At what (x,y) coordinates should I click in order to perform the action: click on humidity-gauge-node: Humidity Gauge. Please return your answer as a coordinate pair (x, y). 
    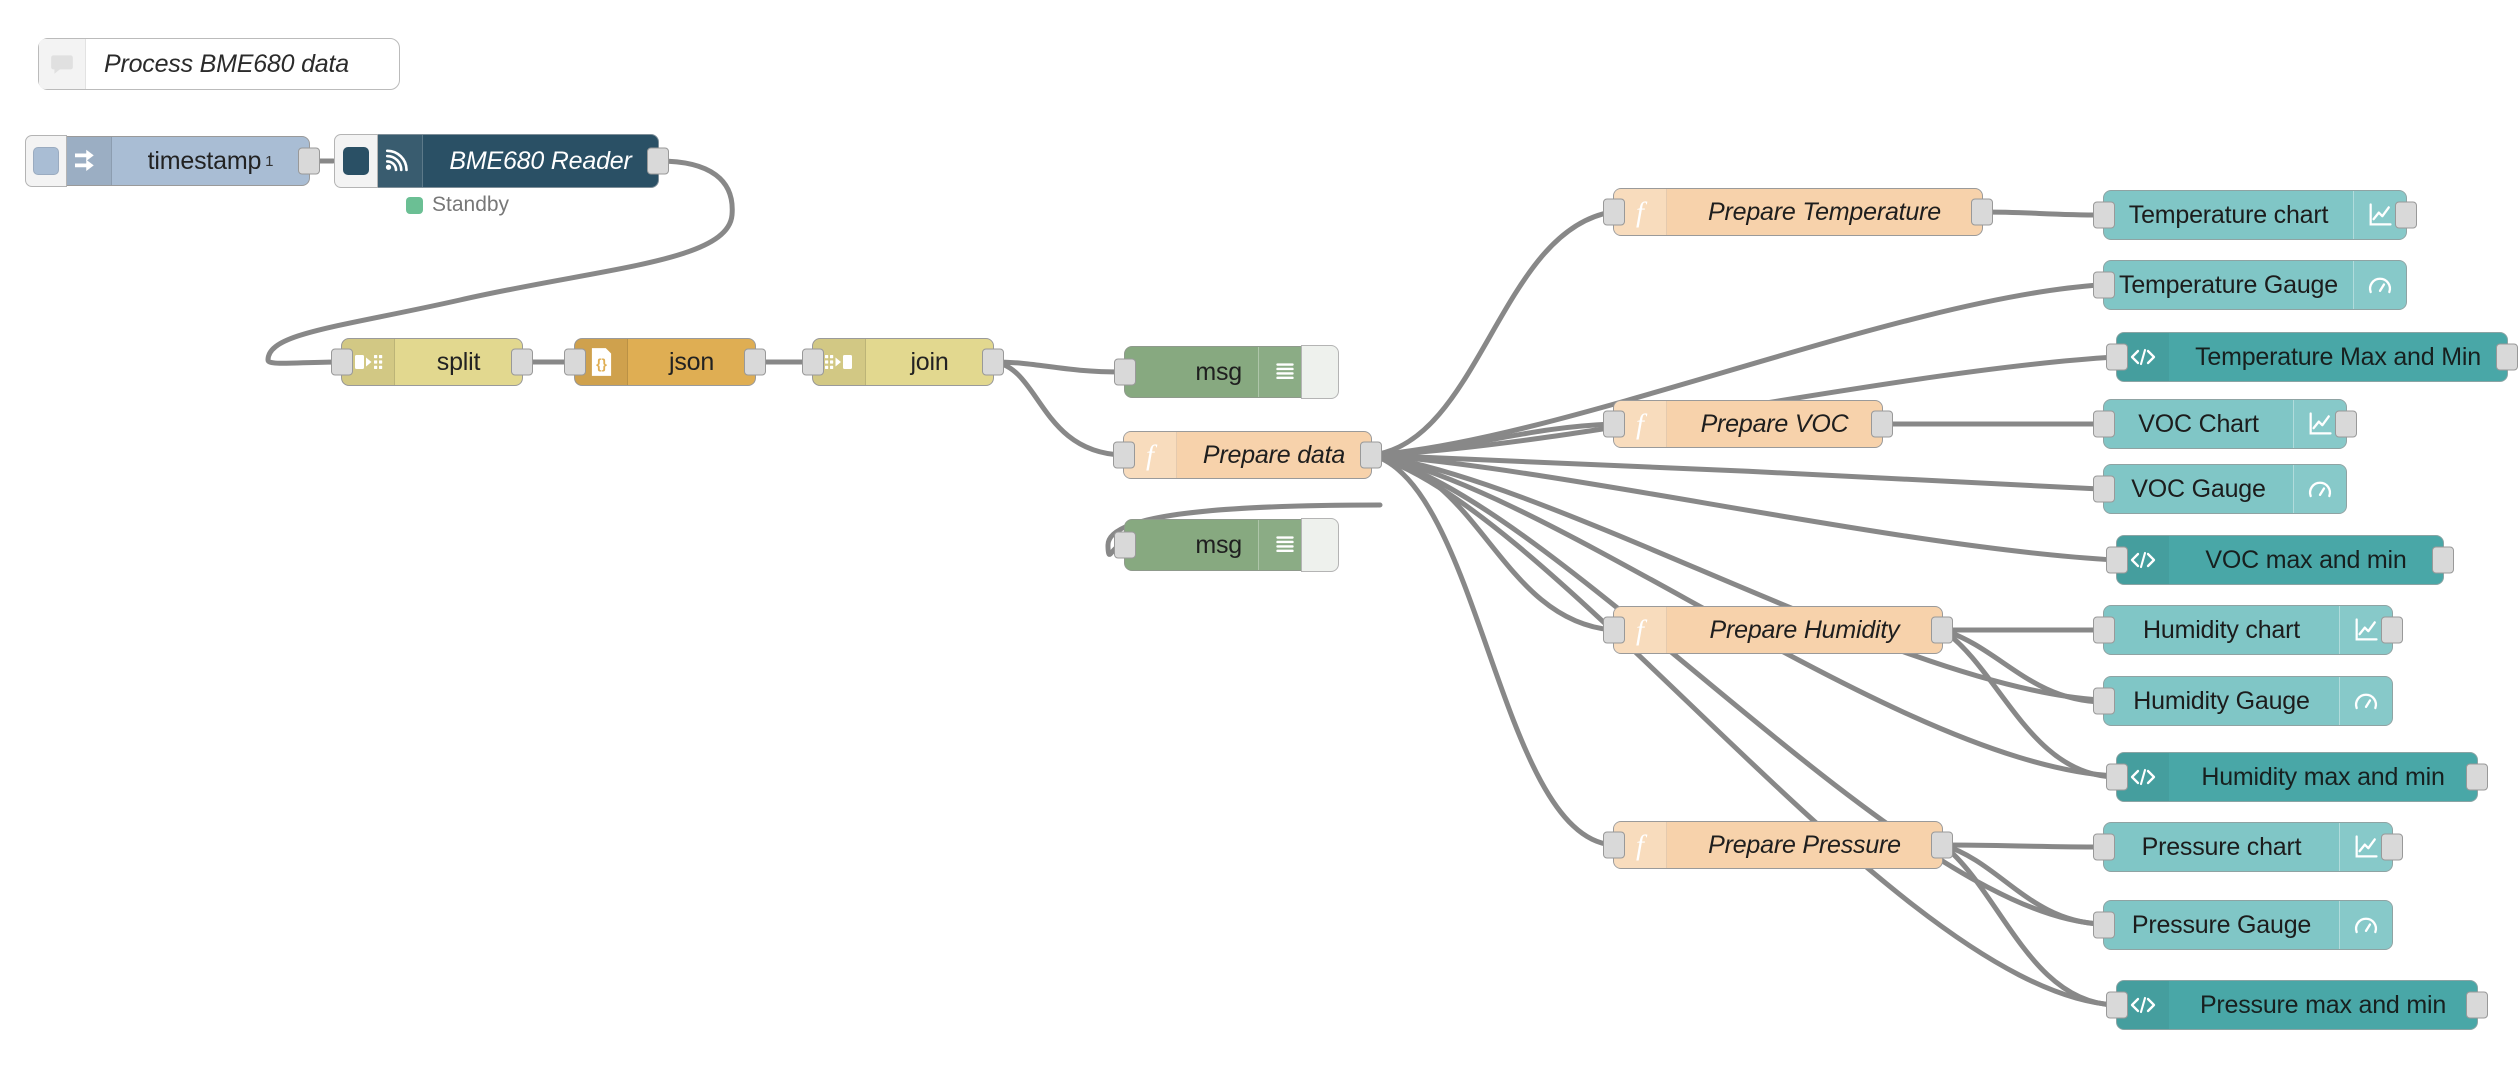
    Looking at the image, I should click on (2243, 701).